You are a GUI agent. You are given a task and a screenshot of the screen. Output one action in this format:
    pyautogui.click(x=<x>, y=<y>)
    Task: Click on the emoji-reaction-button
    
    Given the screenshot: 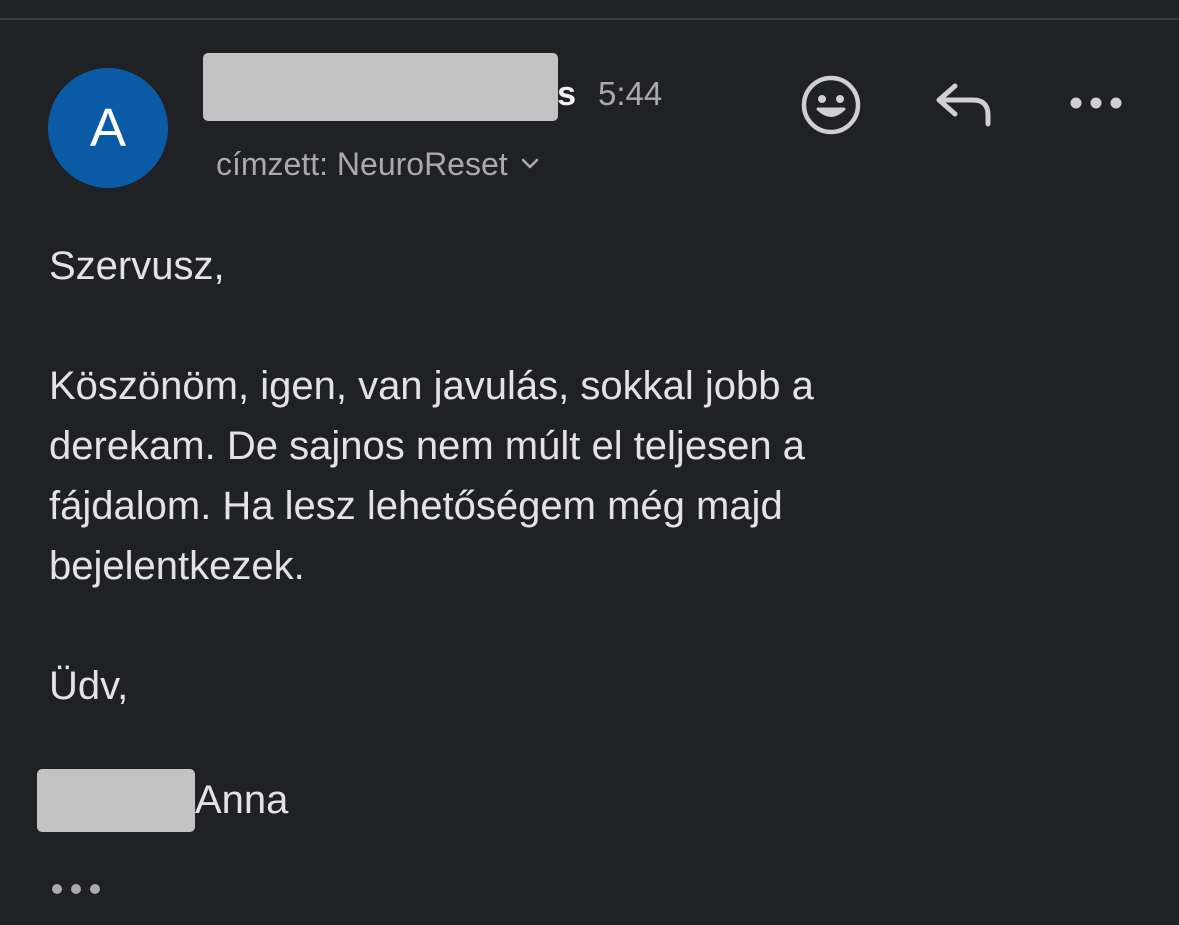 What is the action you would take?
    pyautogui.click(x=831, y=105)
    